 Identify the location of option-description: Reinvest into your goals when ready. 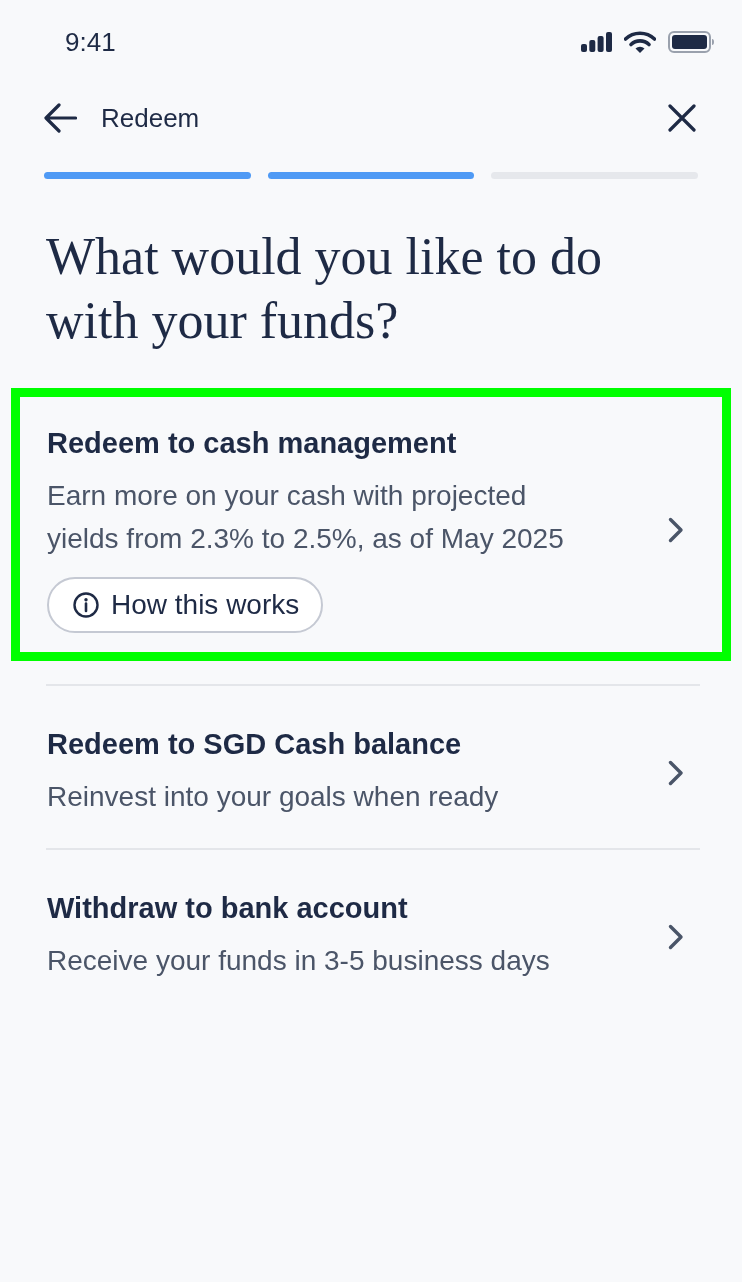
(273, 797).